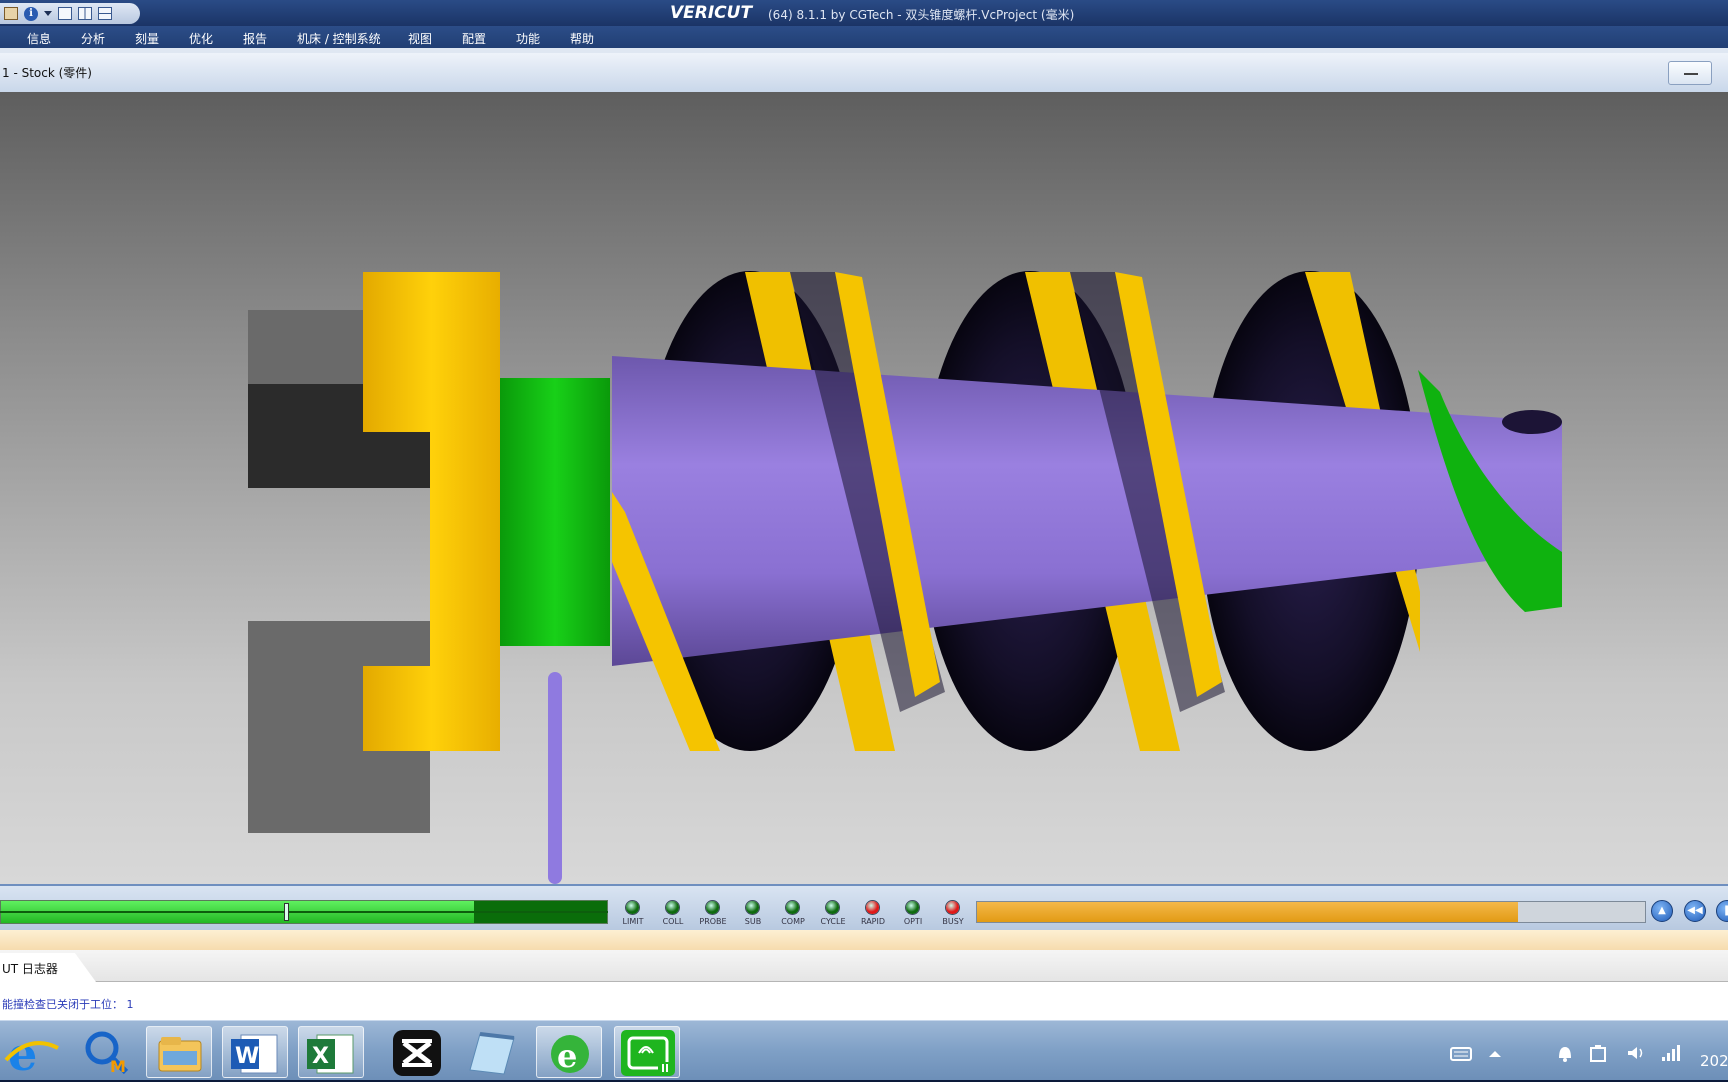 This screenshot has height=1082, width=1728. Describe the element at coordinates (713, 921) in the screenshot. I see `indicator-probe-label: PROBE` at that location.